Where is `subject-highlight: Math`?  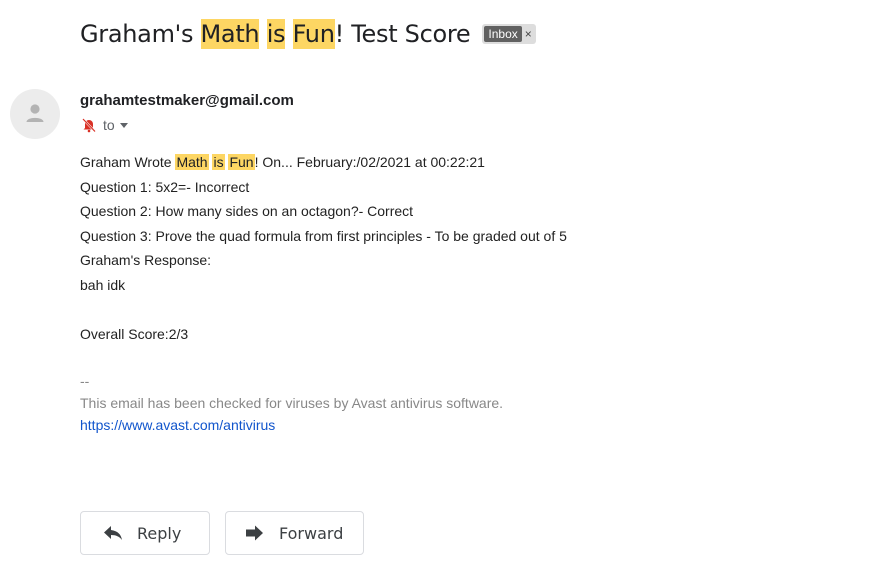 subject-highlight: Math is located at coordinates (230, 34).